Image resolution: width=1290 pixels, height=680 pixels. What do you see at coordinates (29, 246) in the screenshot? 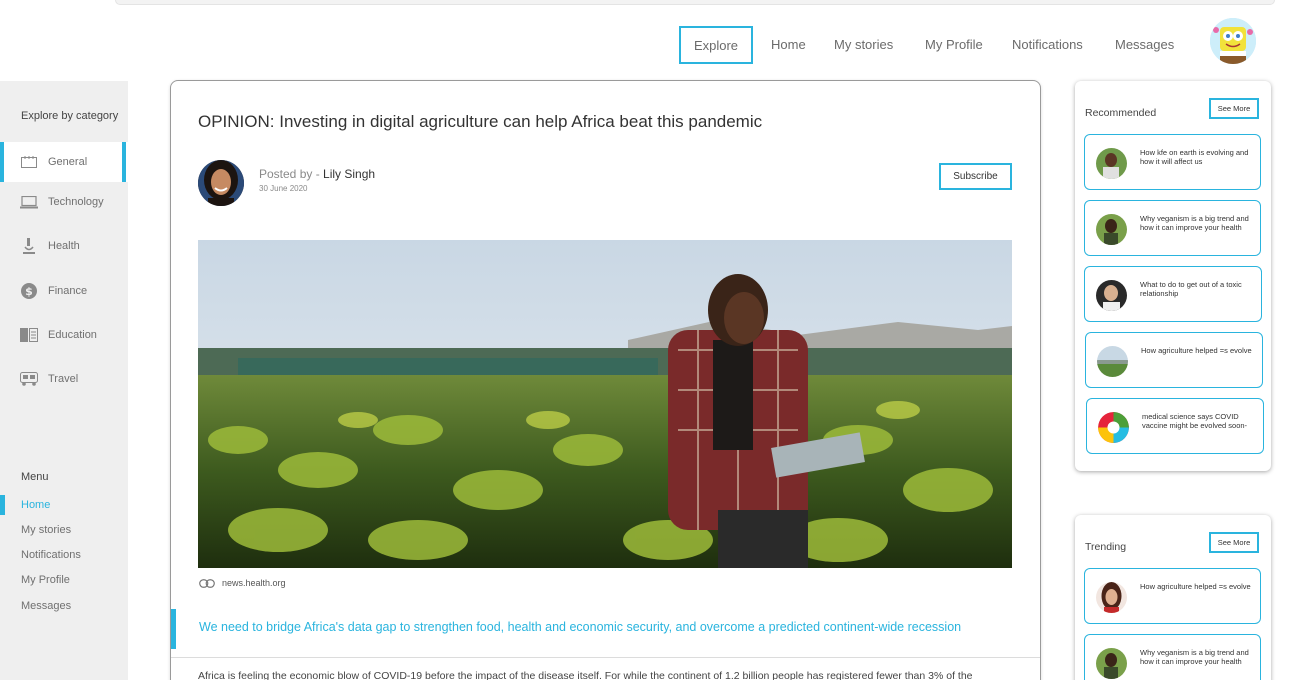
I see `microscope-icon` at bounding box center [29, 246].